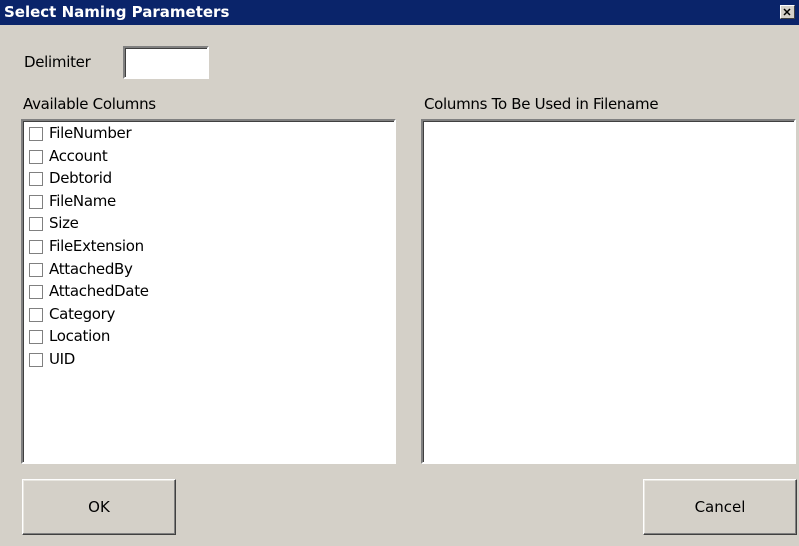 The image size is (799, 546). Describe the element at coordinates (541, 104) in the screenshot. I see `columns-used-label: Columns To Be Used in Filename` at that location.